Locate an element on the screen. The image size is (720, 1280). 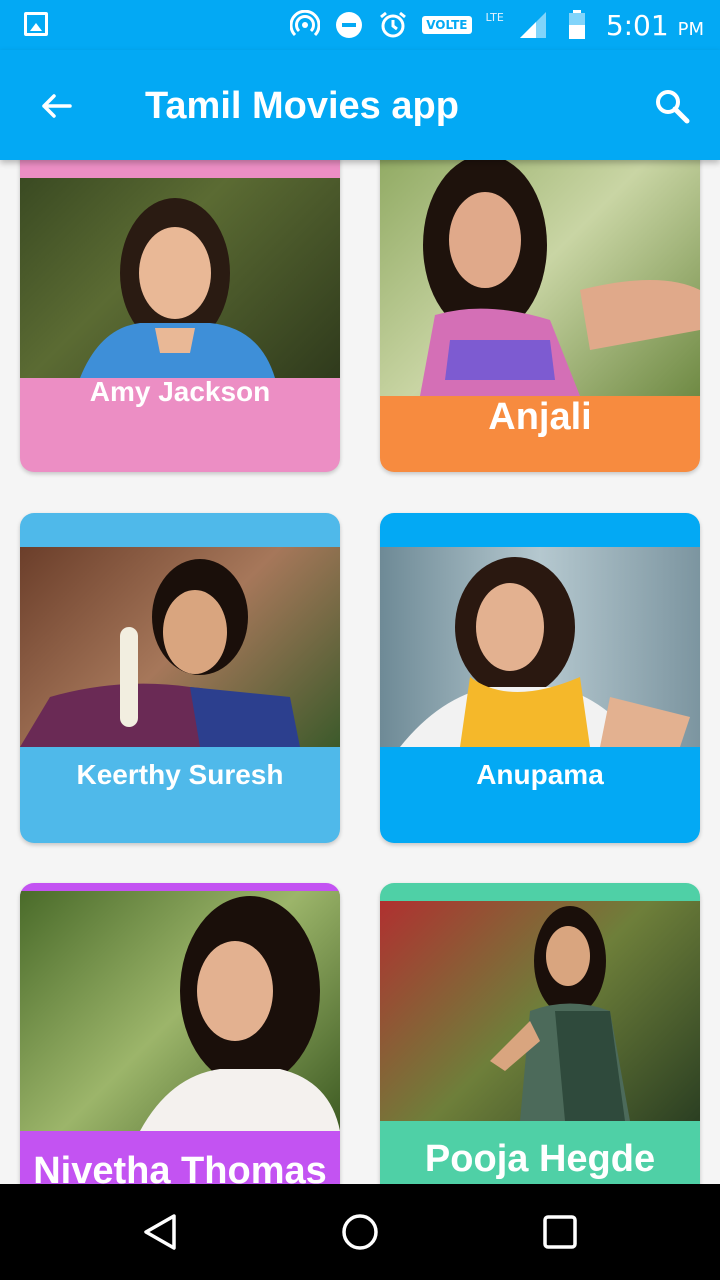
app-bar: Tamil Movies app is located at coordinates (360, 105).